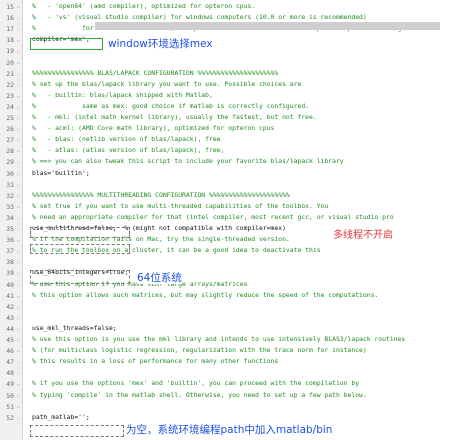  Describe the element at coordinates (10, 106) in the screenshot. I see `line-number: 24` at that location.